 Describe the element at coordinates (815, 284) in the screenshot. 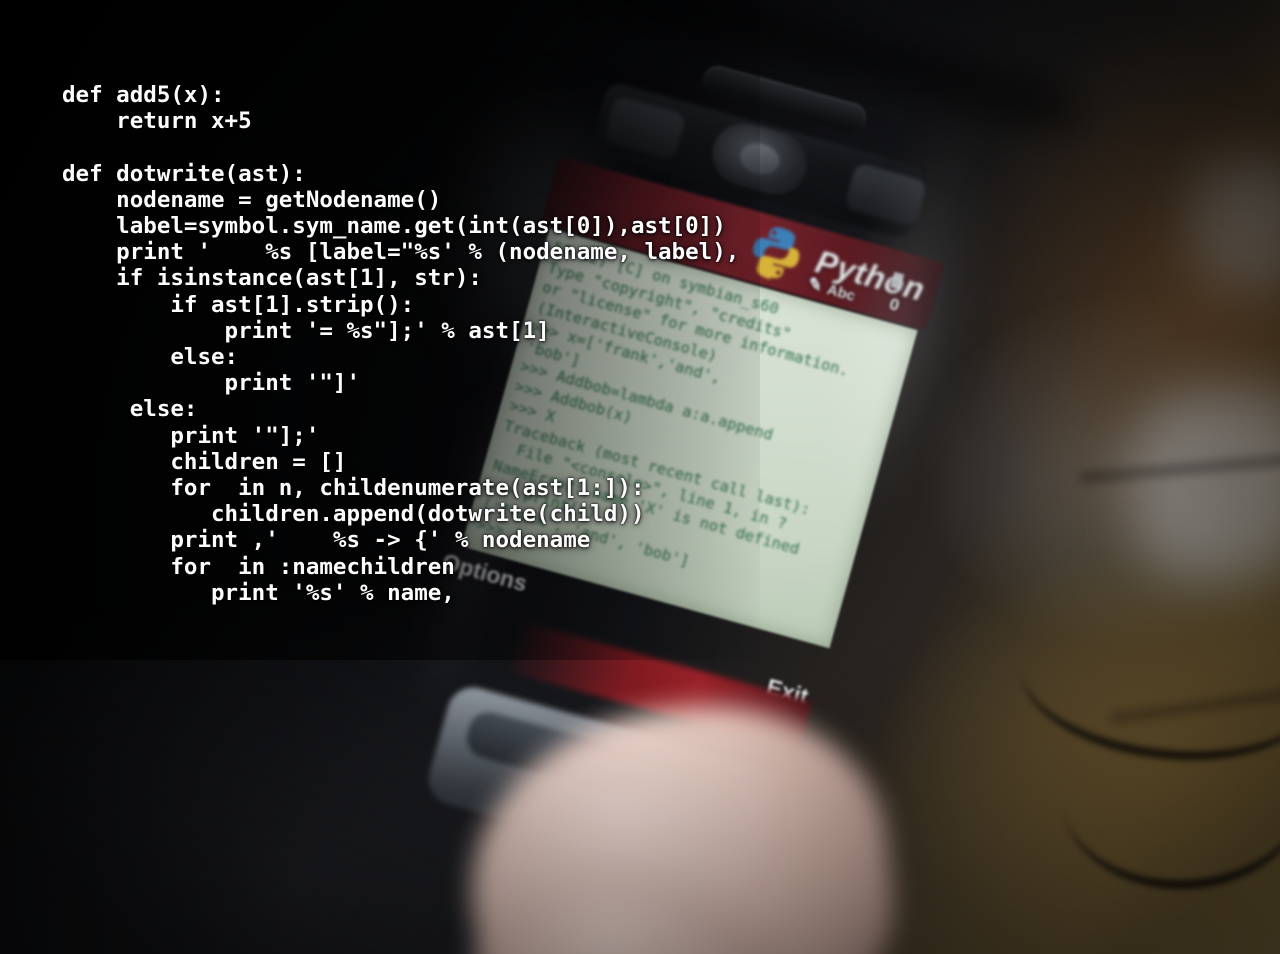

I see `pen-icon: ✎` at that location.